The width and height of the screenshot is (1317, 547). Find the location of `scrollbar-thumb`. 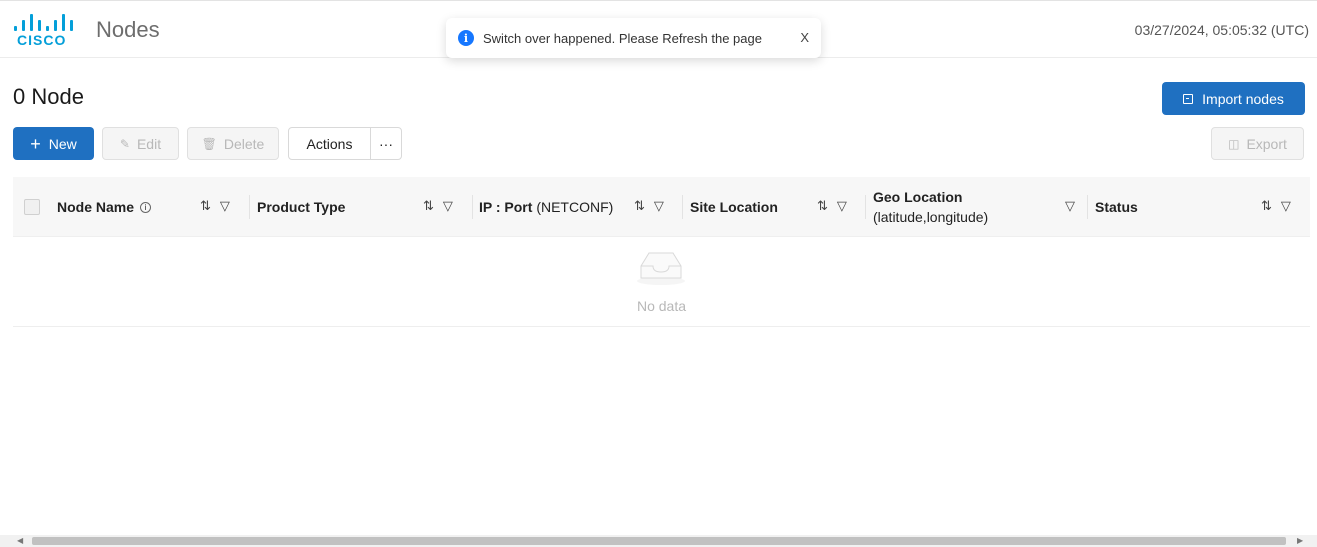

scrollbar-thumb is located at coordinates (659, 541).